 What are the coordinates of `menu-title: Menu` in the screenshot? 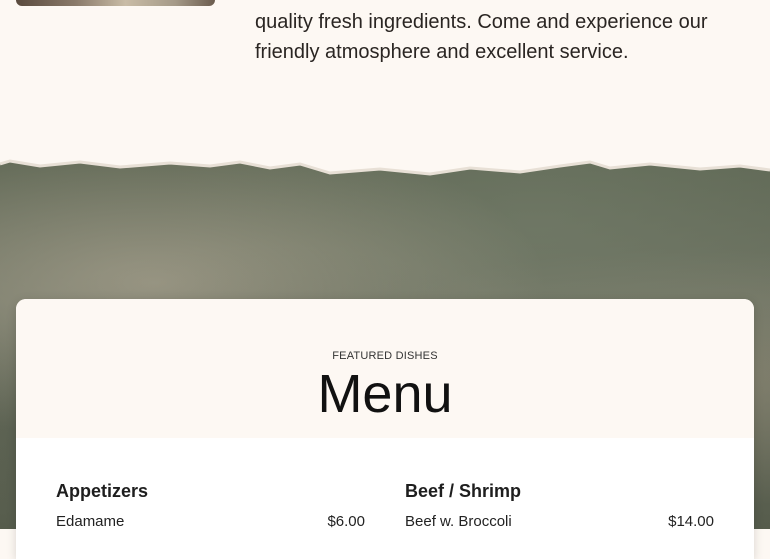 It's located at (385, 394).